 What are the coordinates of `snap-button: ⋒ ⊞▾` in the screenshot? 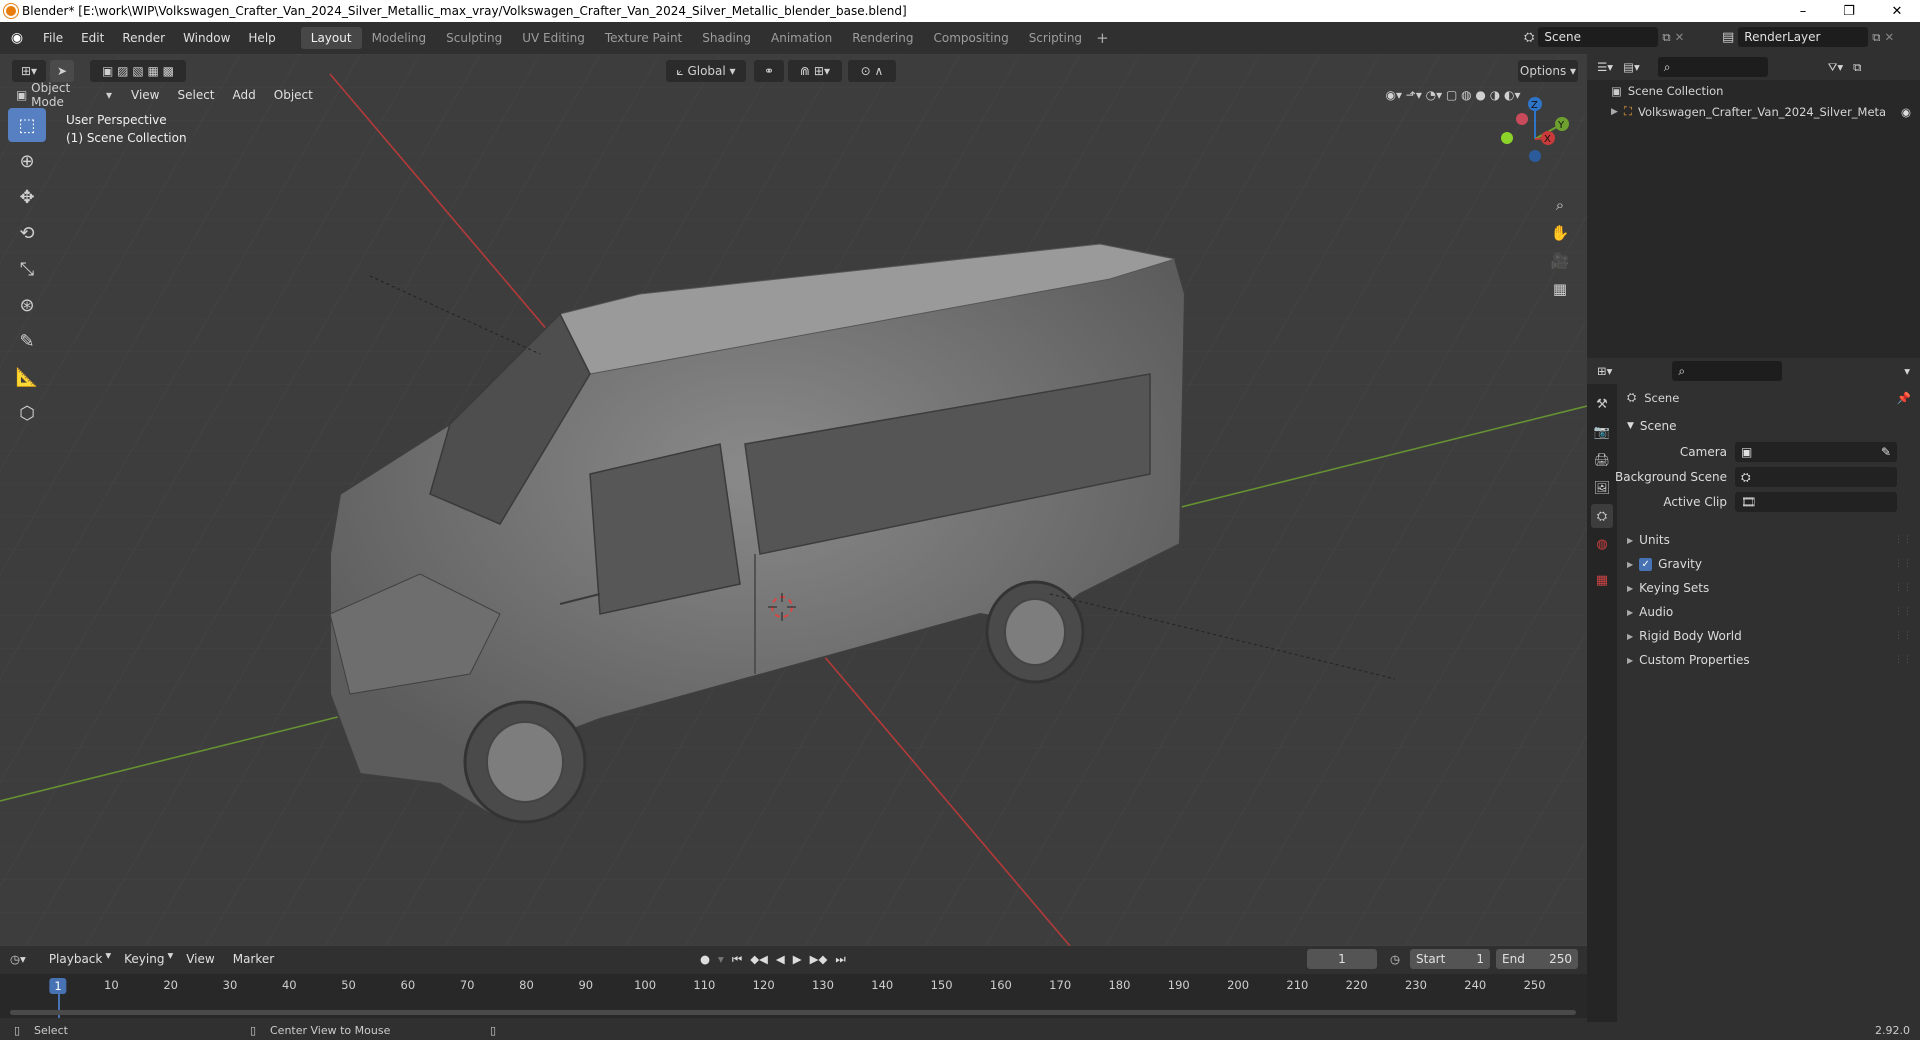 It's located at (815, 71).